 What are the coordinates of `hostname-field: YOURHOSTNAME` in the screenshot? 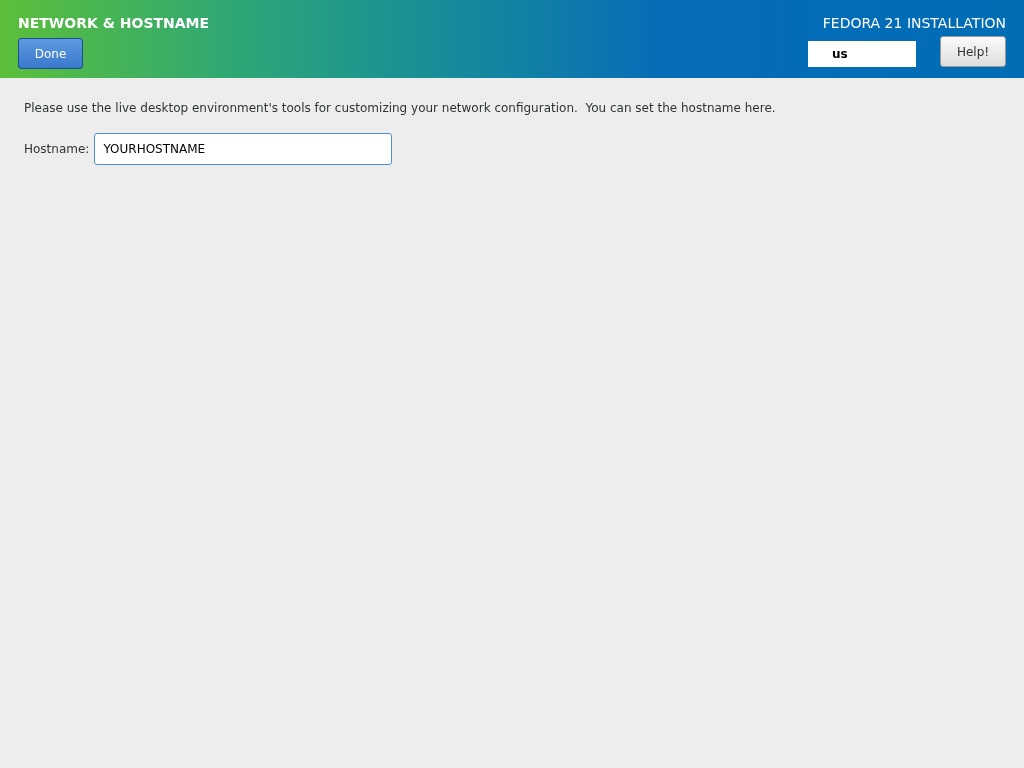 It's located at (243, 149).